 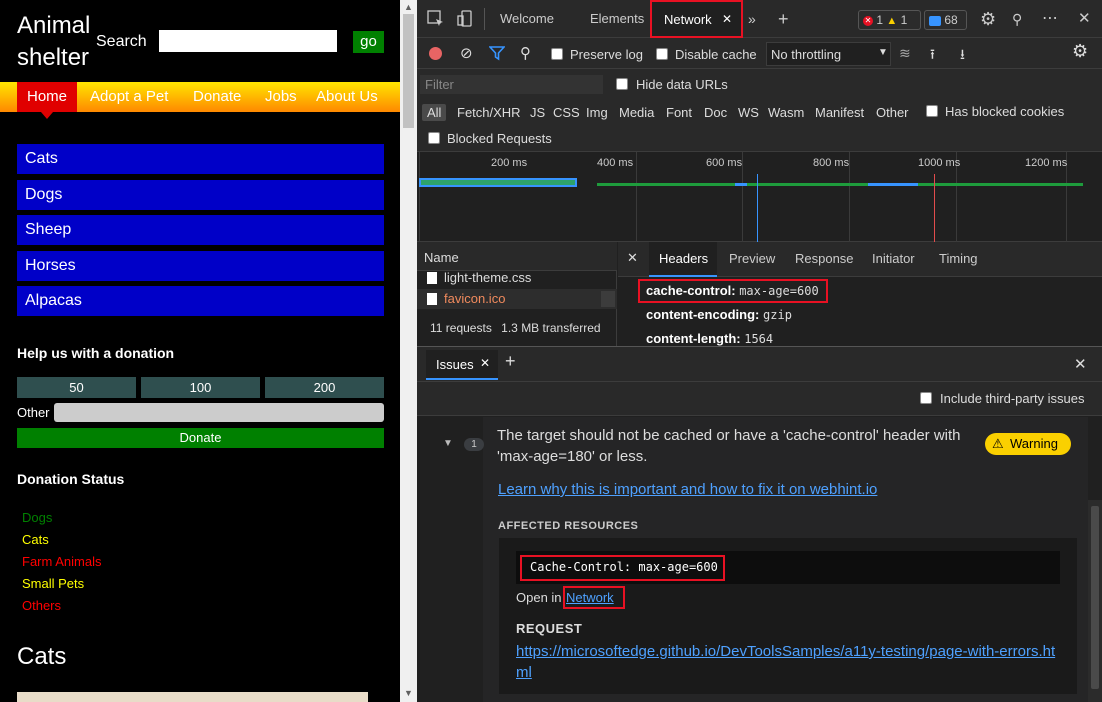 What do you see at coordinates (662, 54) in the screenshot?
I see `disable-cache-checkbox` at bounding box center [662, 54].